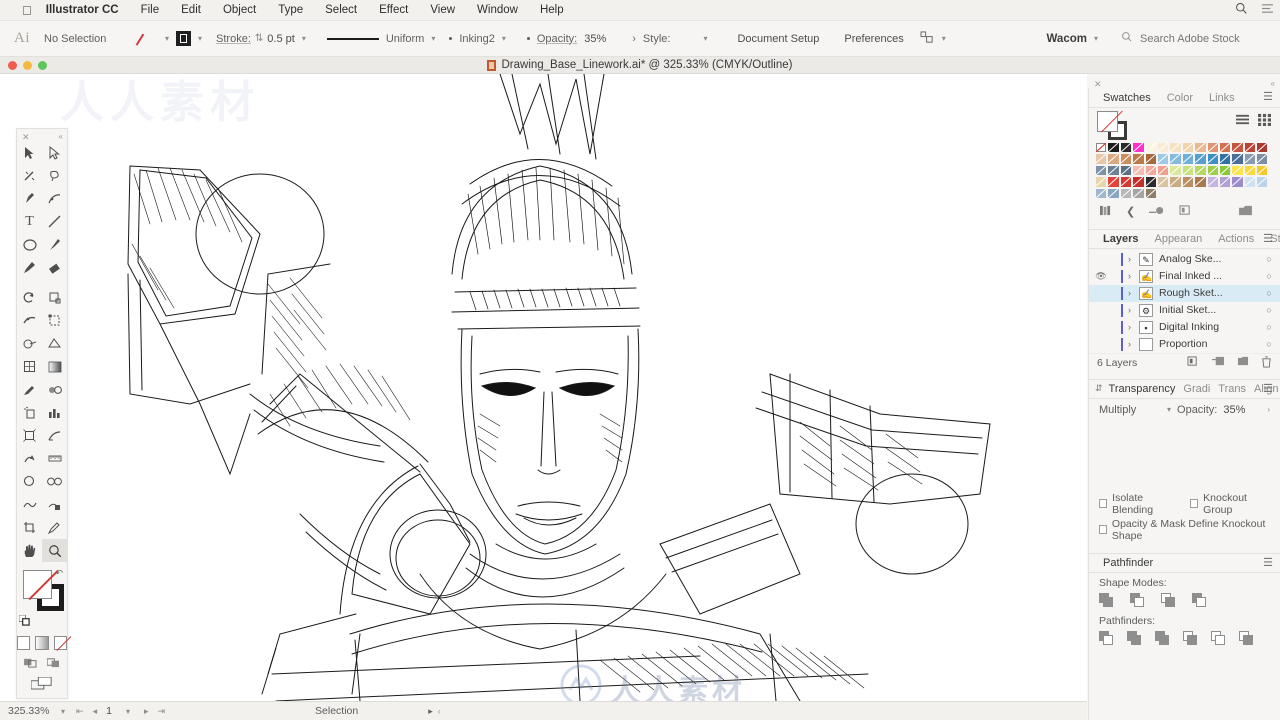 Image resolution: width=1280 pixels, height=720 pixels. I want to click on zoom-level-value: 325.33%, so click(28, 711).